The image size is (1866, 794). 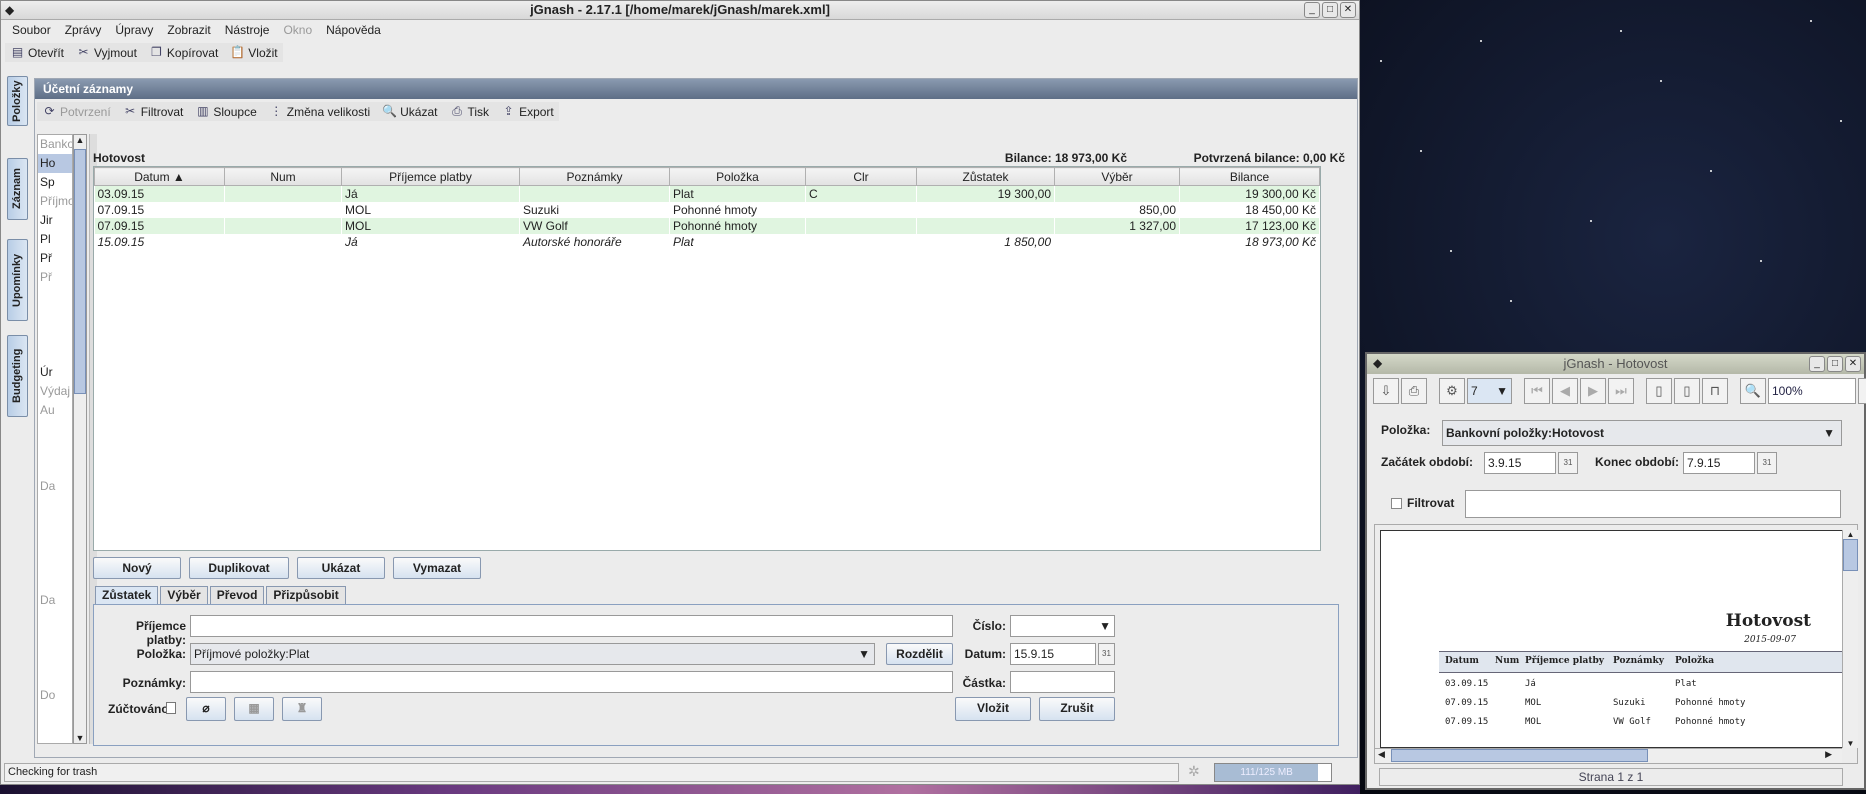 What do you see at coordinates (594, 176) in the screenshot?
I see `column-header-poznamky: Poznámky` at bounding box center [594, 176].